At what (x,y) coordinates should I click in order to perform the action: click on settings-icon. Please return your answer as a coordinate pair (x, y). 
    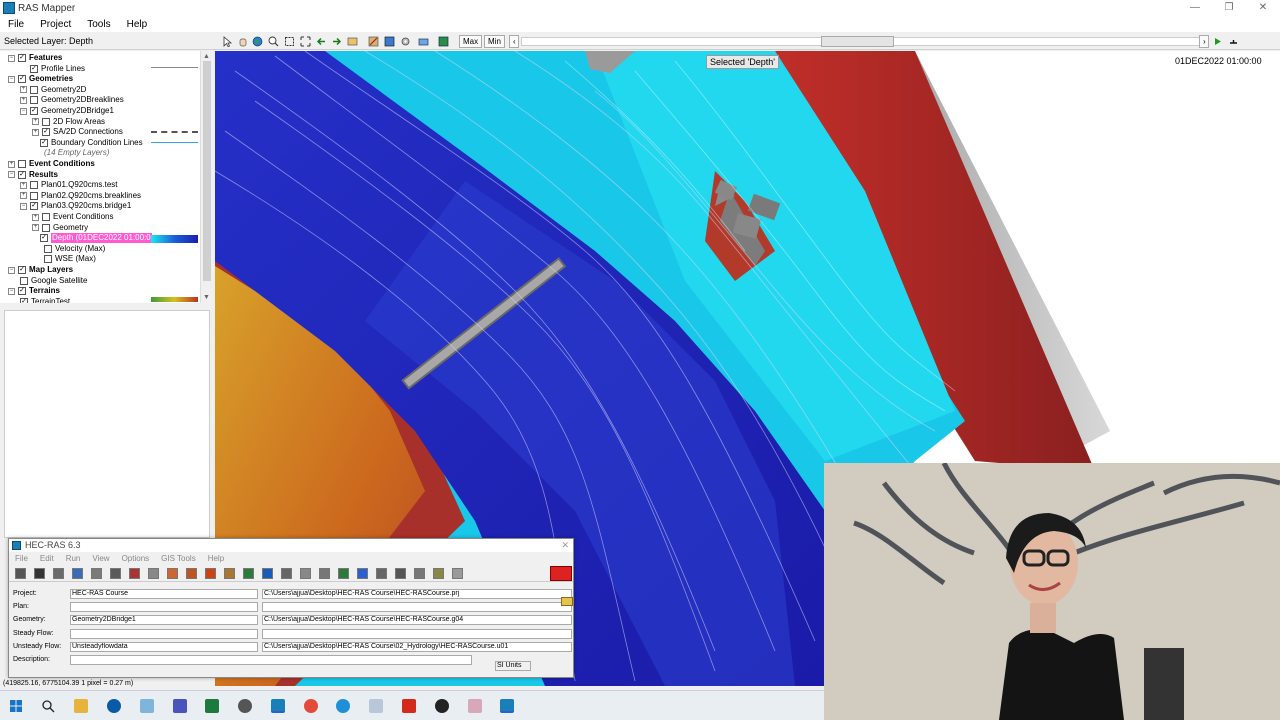
    Looking at the image, I should click on (245, 706).